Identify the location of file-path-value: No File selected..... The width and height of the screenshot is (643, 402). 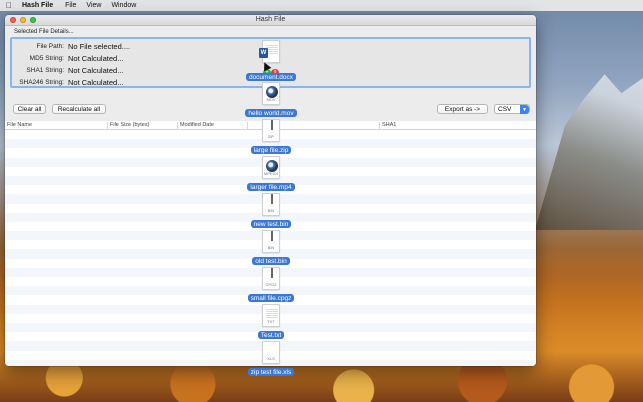
(99, 46).